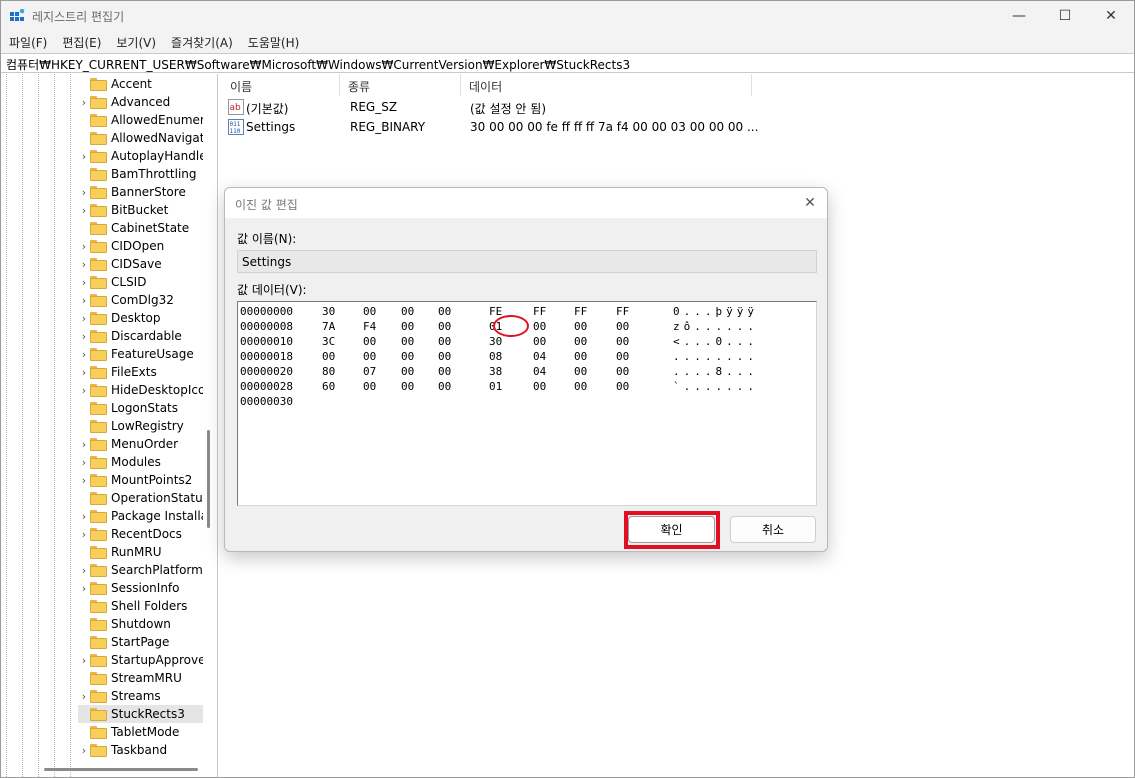 The image size is (1135, 778). What do you see at coordinates (270, 42) in the screenshot?
I see `menu-help: 도움말(H)` at bounding box center [270, 42].